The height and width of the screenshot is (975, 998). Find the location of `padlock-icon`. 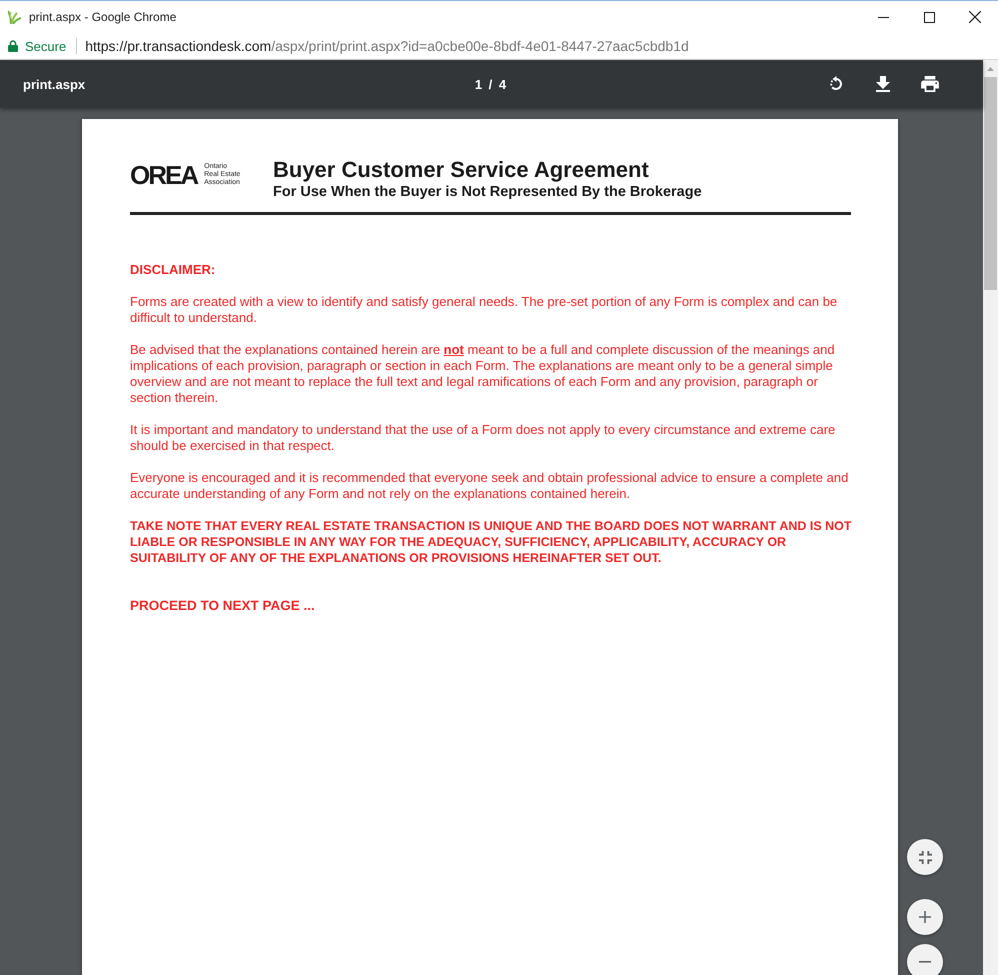

padlock-icon is located at coordinates (13, 46).